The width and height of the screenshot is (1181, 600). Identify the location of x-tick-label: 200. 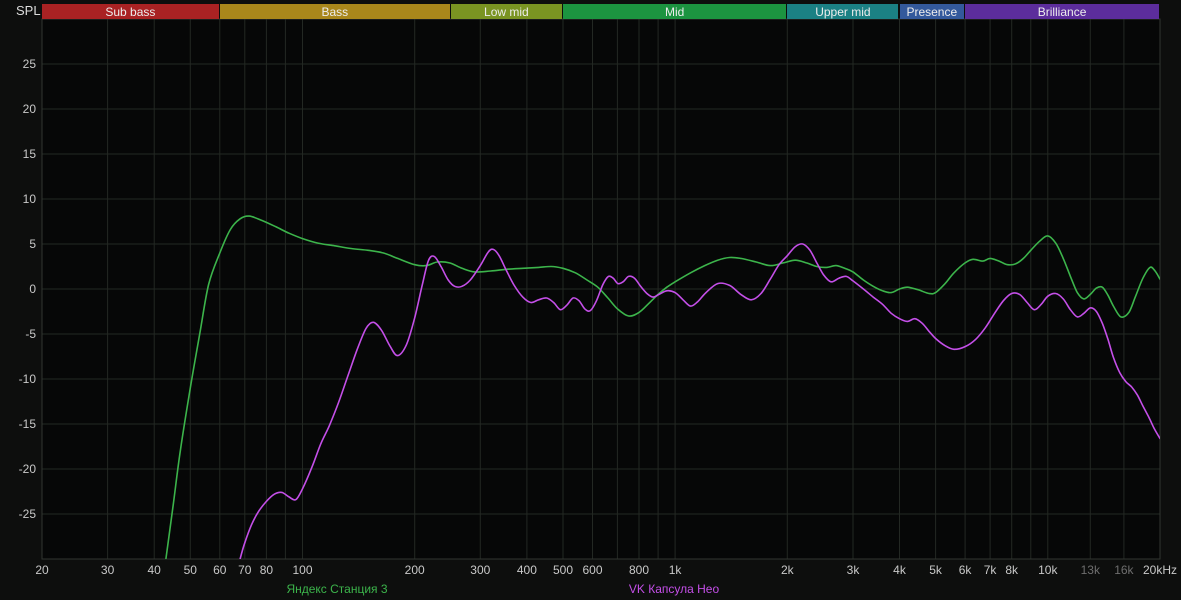
(414, 570).